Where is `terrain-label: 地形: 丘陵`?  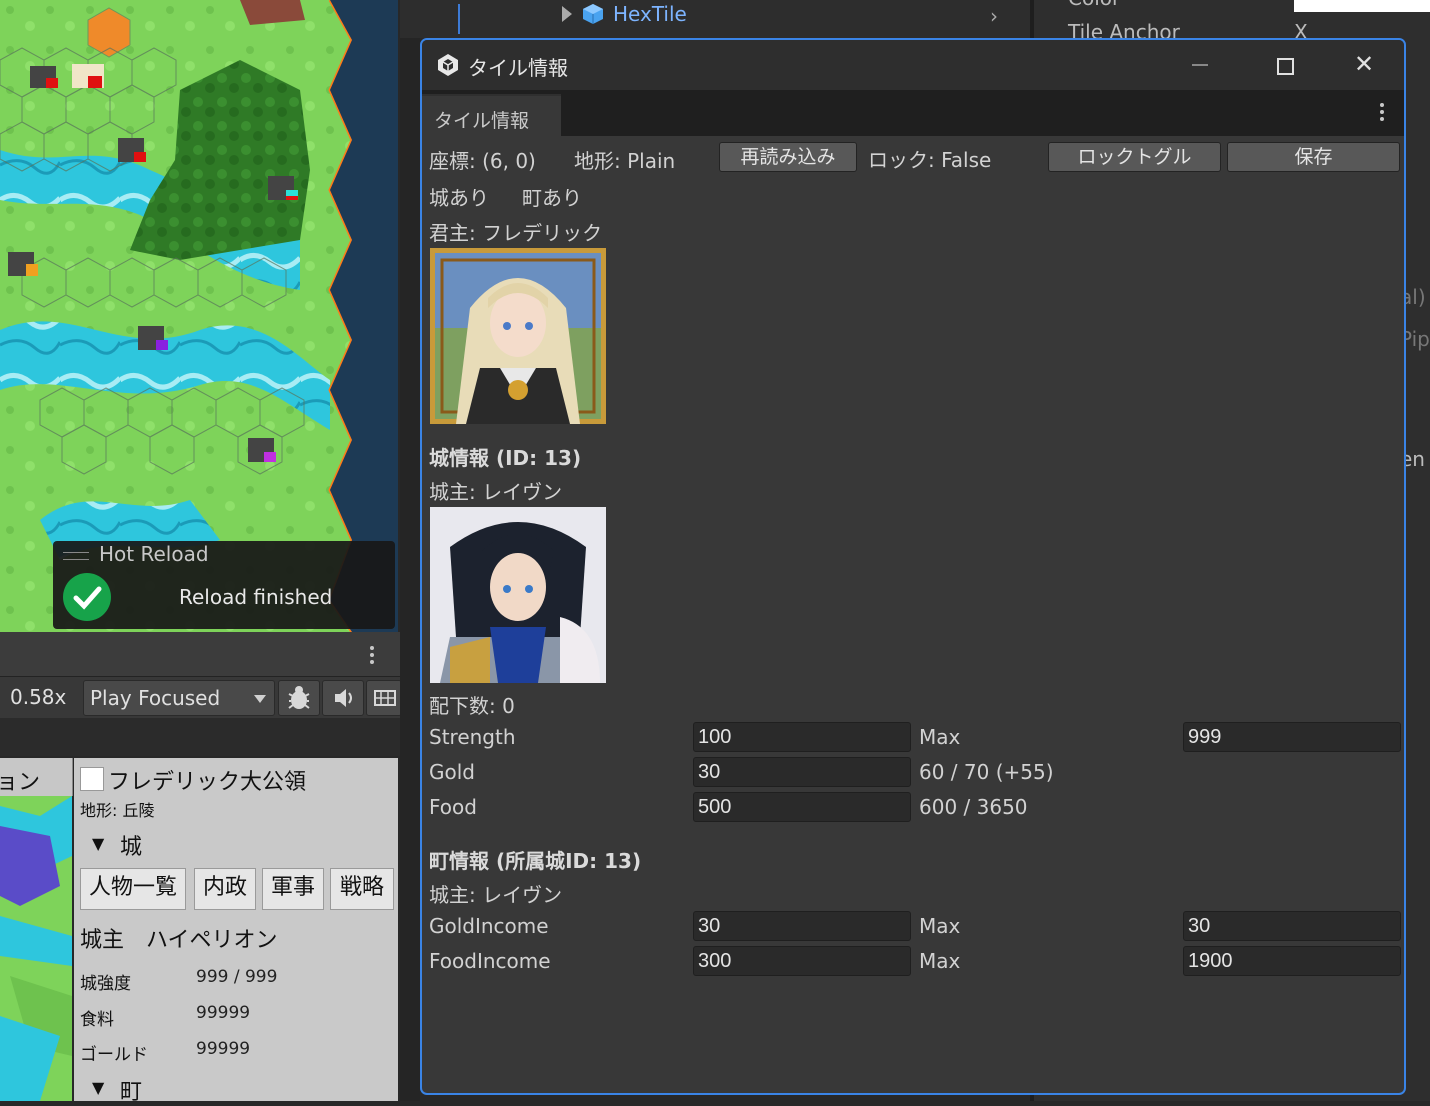 terrain-label: 地形: 丘陵 is located at coordinates (117, 810).